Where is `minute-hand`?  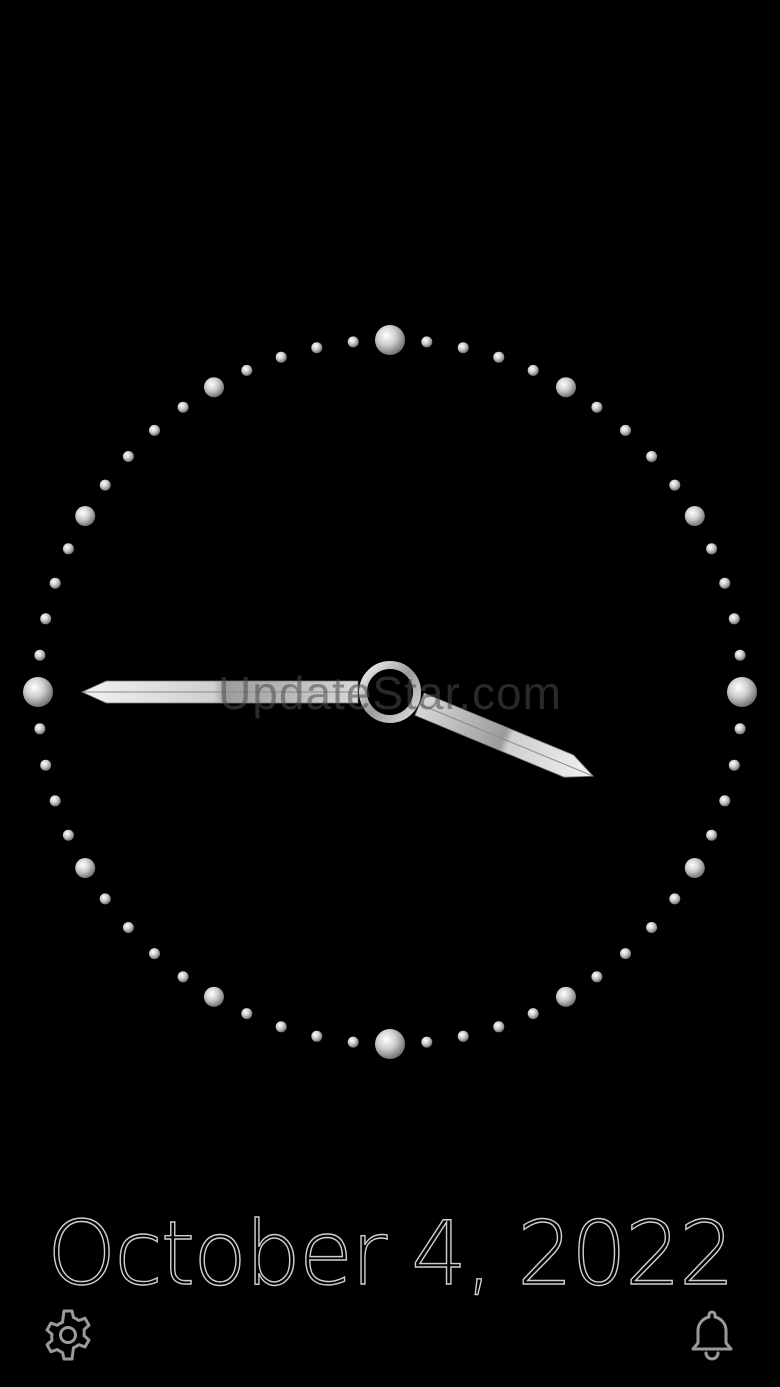
minute-hand is located at coordinates (220, 692).